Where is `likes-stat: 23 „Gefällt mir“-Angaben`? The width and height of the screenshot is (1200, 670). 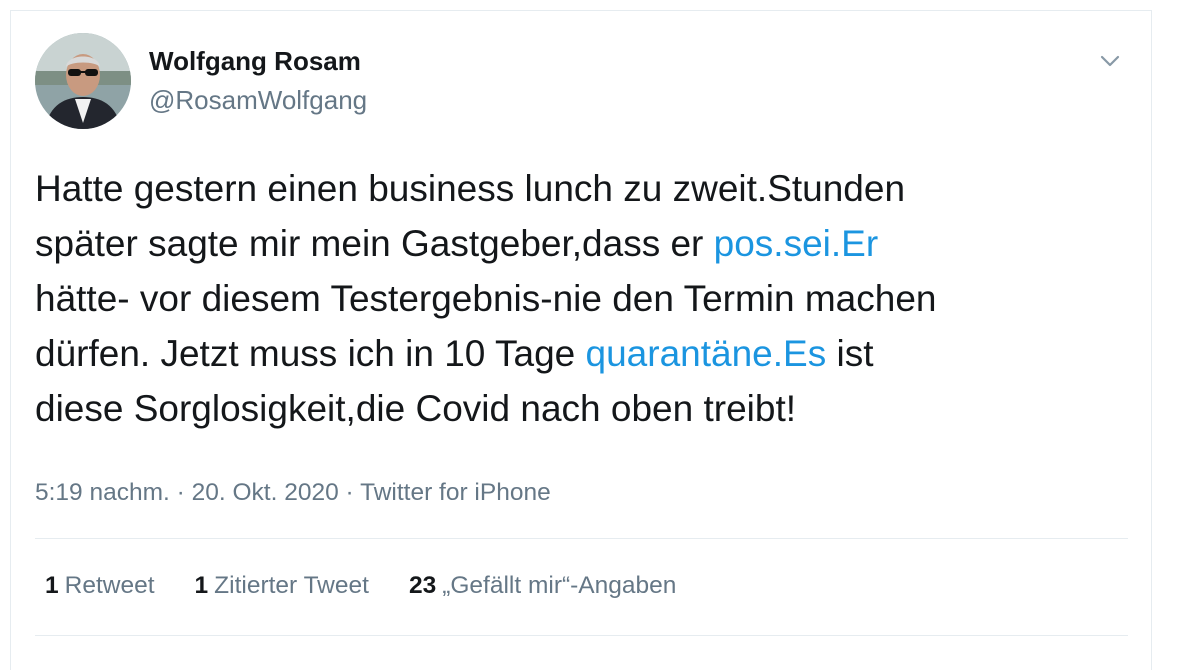 likes-stat: 23 „Gefällt mir“-Angaben is located at coordinates (542, 586).